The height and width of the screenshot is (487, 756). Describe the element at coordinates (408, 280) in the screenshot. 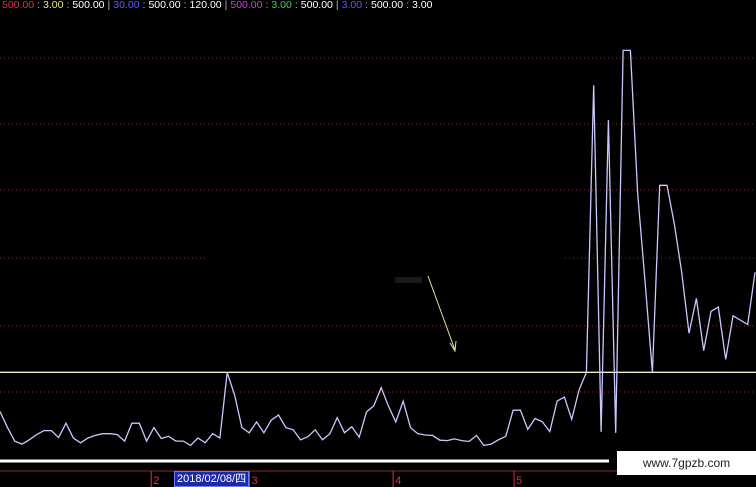

I see `annotation-box` at that location.